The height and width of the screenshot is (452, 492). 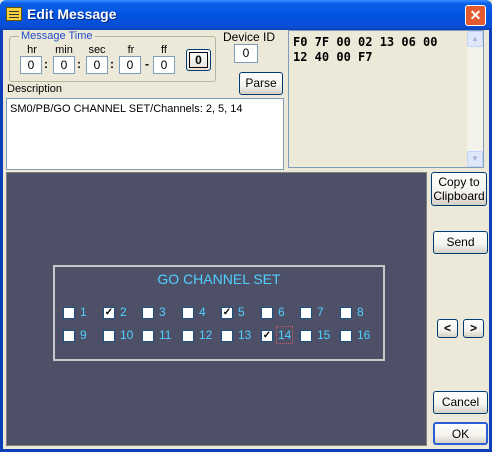 I want to click on copy-to-clipboard-button: Copy to Clipboard, so click(x=459, y=189).